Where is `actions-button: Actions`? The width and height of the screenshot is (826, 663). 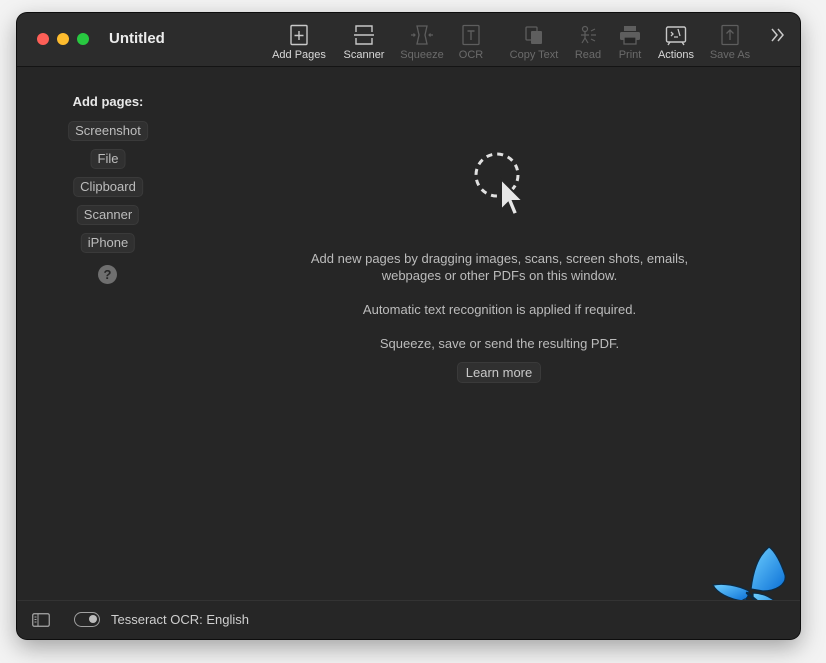 actions-button: Actions is located at coordinates (676, 39).